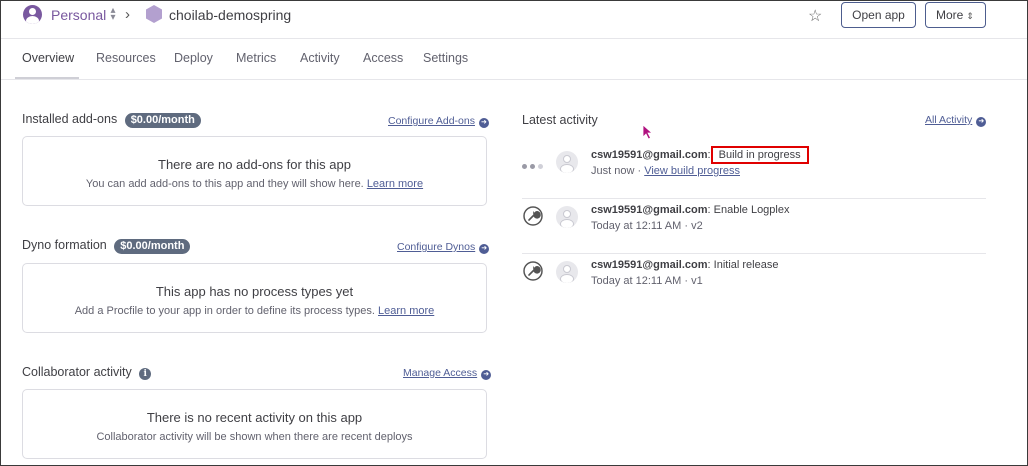 Image resolution: width=1028 pixels, height=466 pixels. I want to click on activity-action-text: Enable Logplex, so click(751, 210).